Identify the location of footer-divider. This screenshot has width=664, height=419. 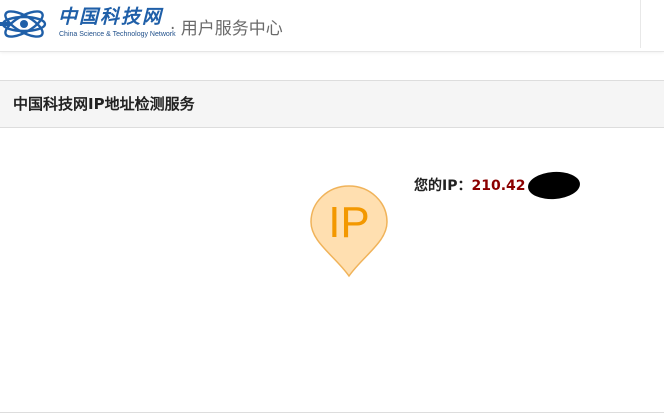
(332, 412).